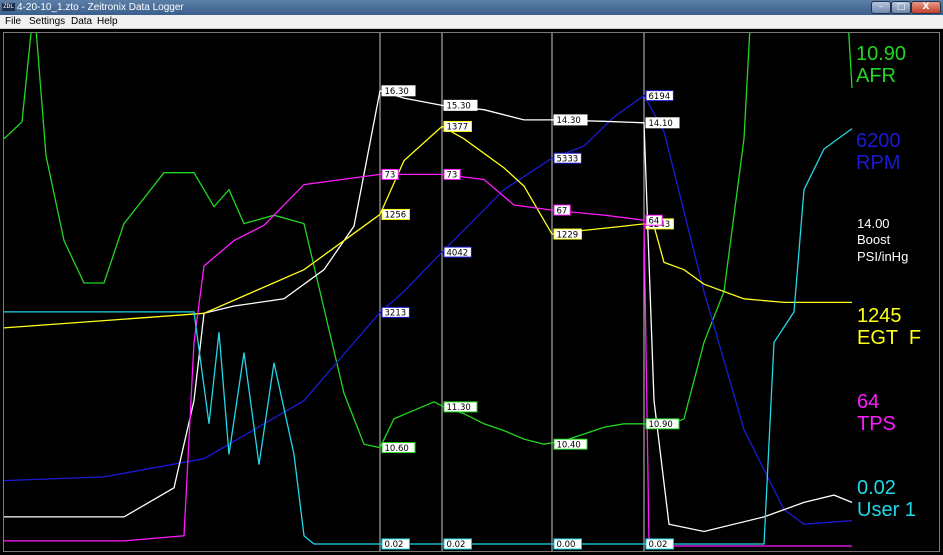 The height and width of the screenshot is (555, 943). I want to click on afr-label: AFR, so click(876, 76).